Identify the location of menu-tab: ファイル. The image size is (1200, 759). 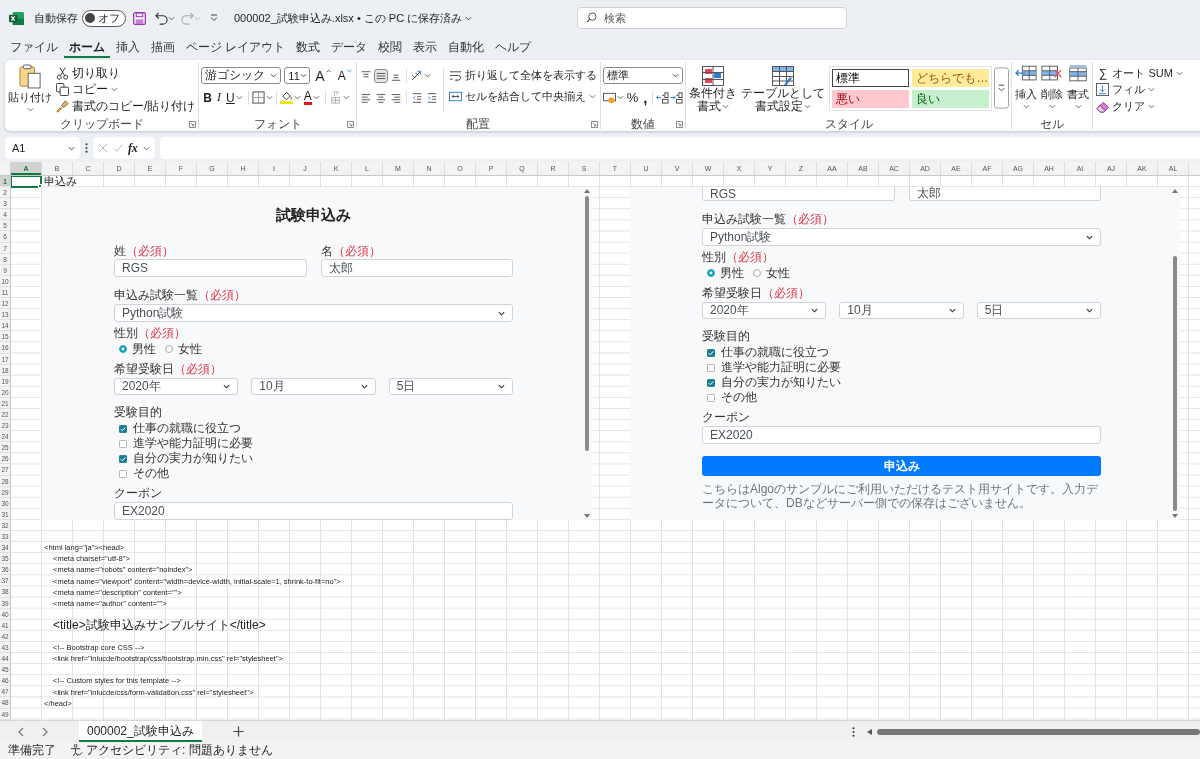
(34, 47).